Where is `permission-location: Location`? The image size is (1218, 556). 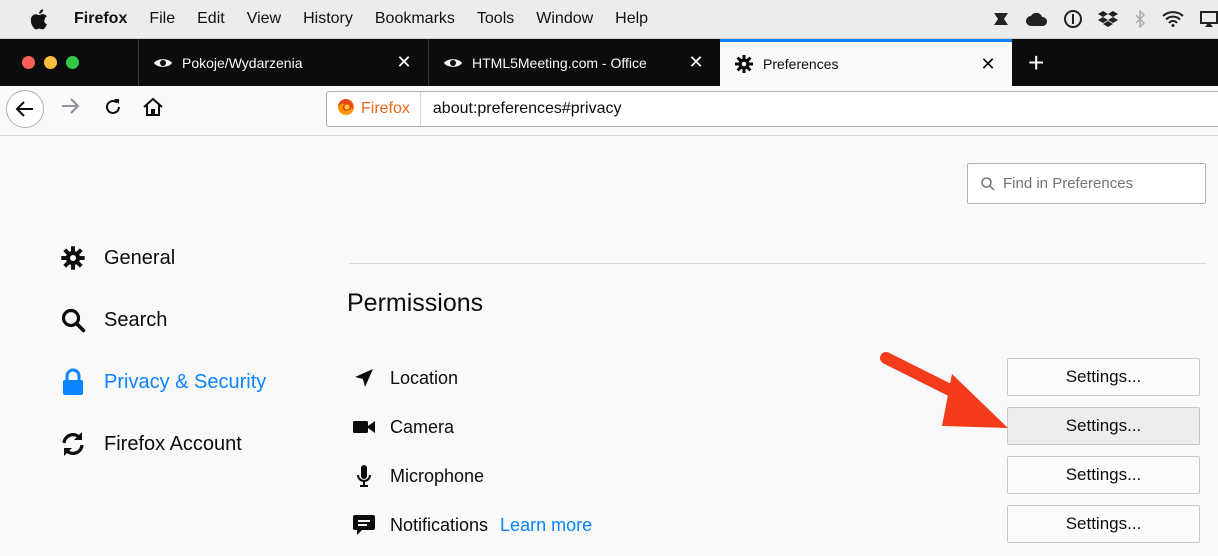
permission-location: Location is located at coordinates (405, 378).